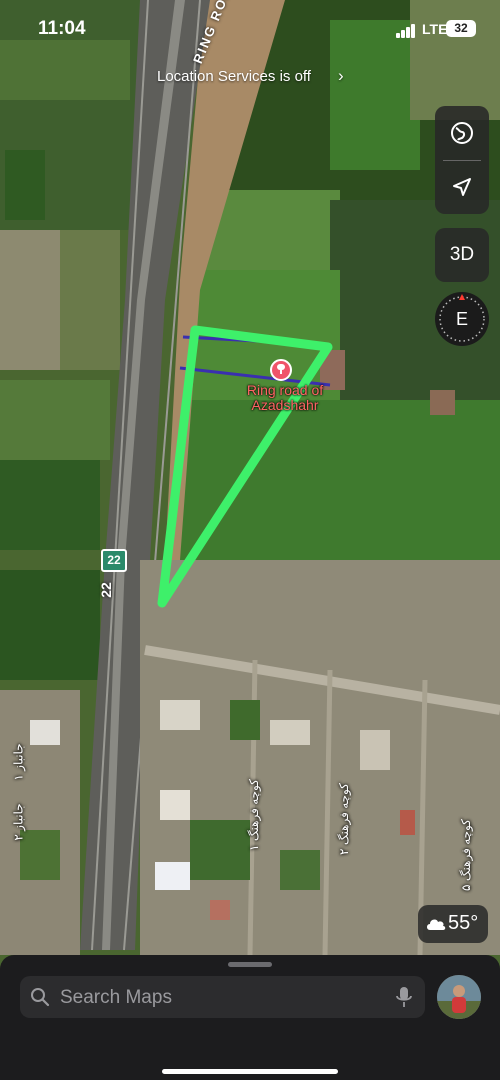  Describe the element at coordinates (404, 997) in the screenshot. I see `microphone-icon` at that location.